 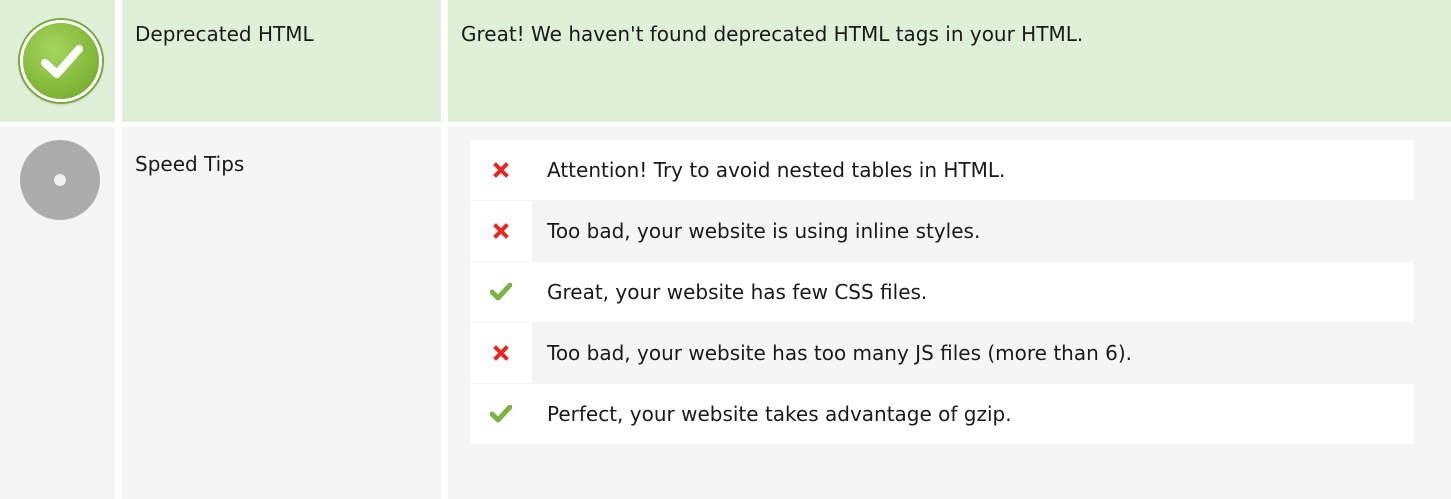 I want to click on label-cell: Deprecated HTML, so click(x=281, y=61).